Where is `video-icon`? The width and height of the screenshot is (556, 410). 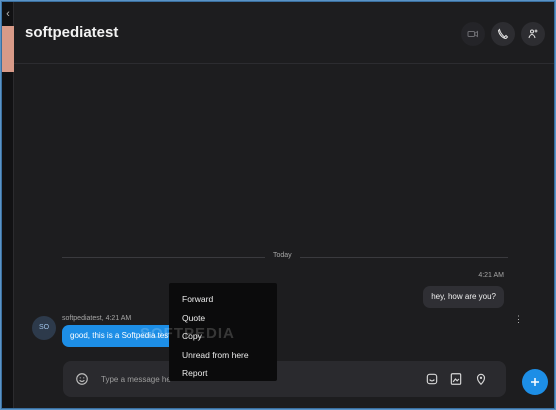
video-icon is located at coordinates (472, 34).